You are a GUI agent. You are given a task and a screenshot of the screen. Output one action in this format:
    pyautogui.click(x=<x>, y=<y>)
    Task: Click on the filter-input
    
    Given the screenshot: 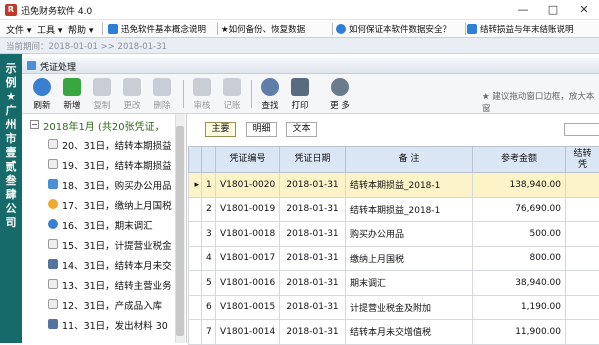 What is the action you would take?
    pyautogui.click(x=581, y=129)
    